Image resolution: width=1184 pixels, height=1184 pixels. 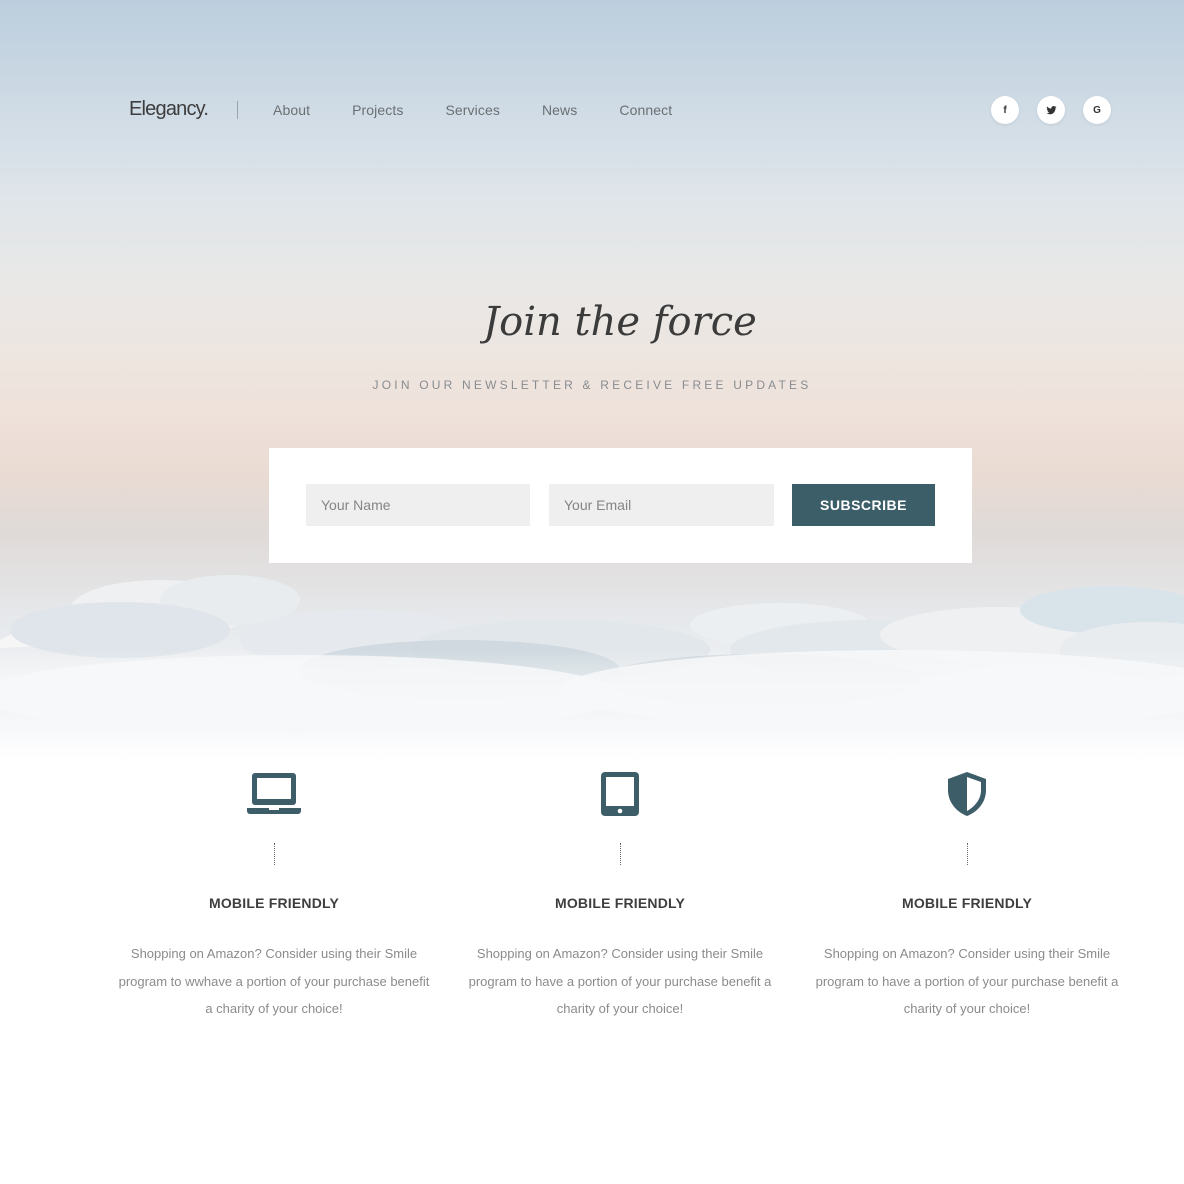 I want to click on google-label: G, so click(x=1097, y=110).